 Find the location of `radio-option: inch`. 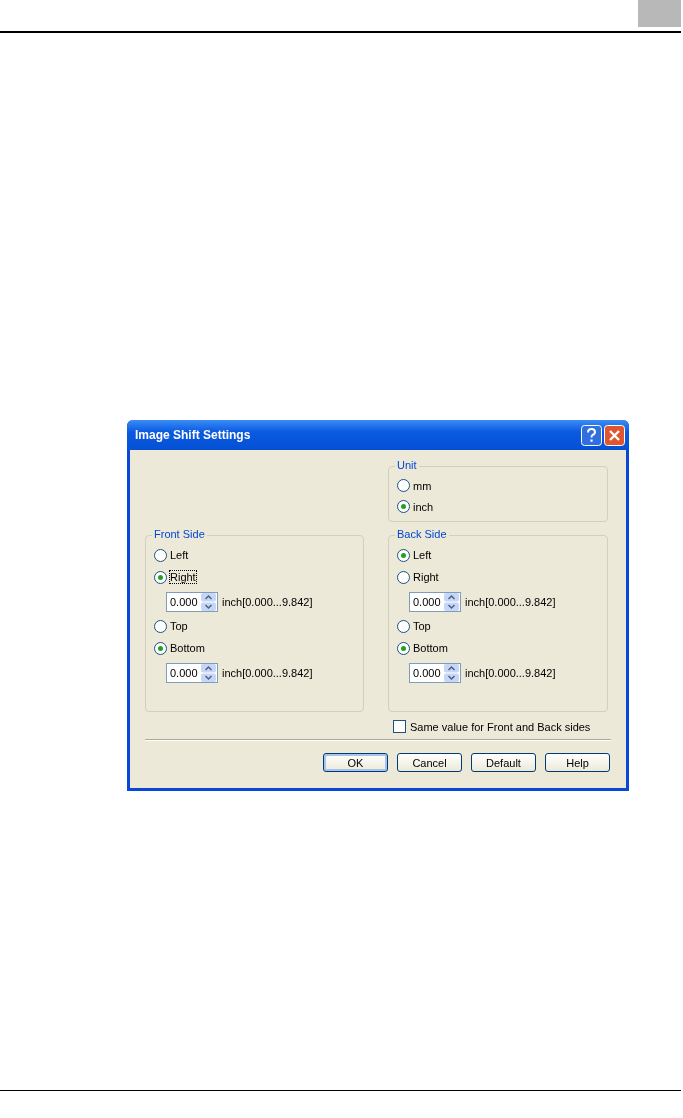

radio-option: inch is located at coordinates (415, 506).